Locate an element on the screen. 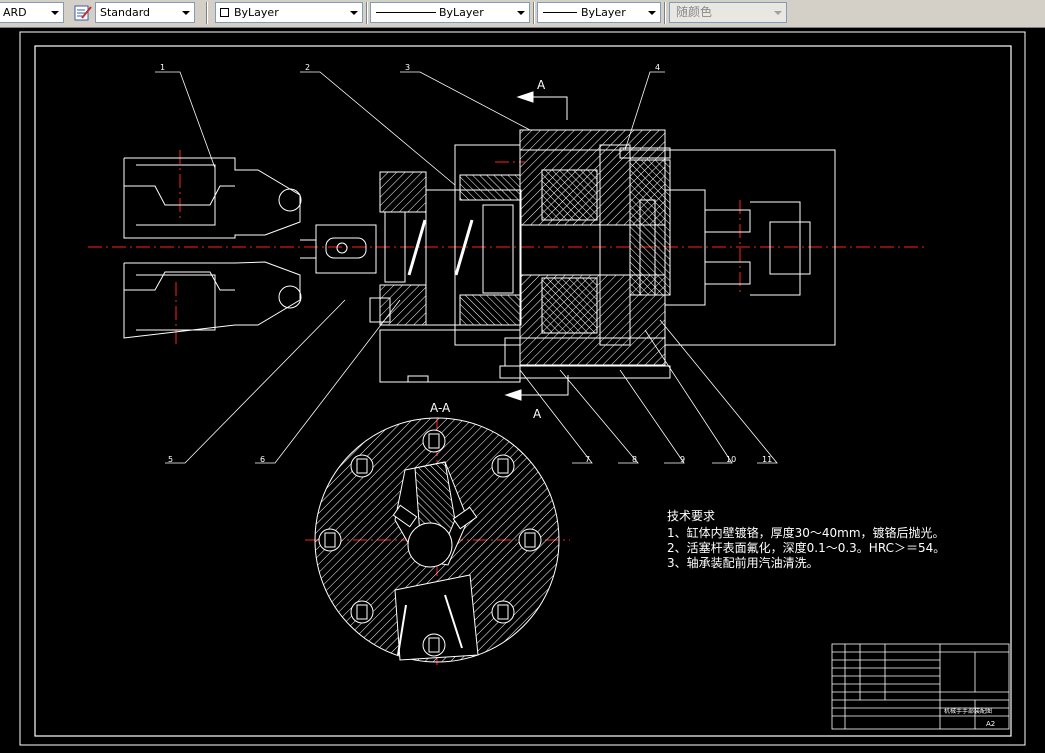 The width and height of the screenshot is (1045, 753). section-title: A-A is located at coordinates (440, 408).